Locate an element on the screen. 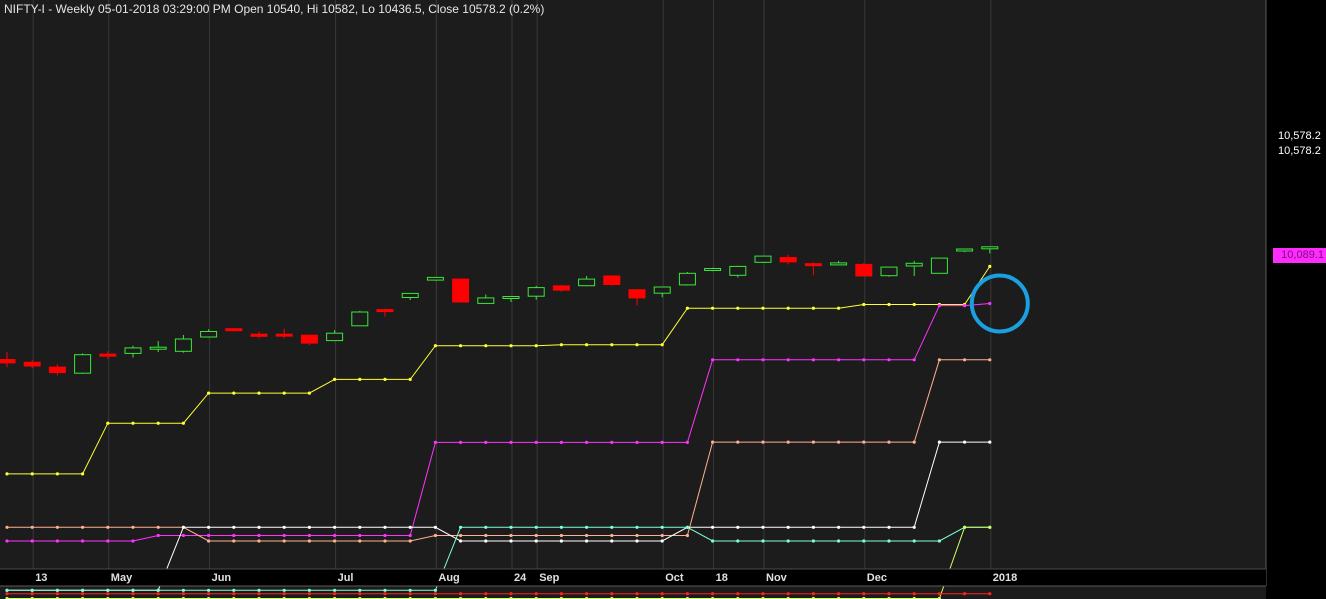 This screenshot has height=599, width=1326. x-axis-label: 2018 is located at coordinates (1005, 578).